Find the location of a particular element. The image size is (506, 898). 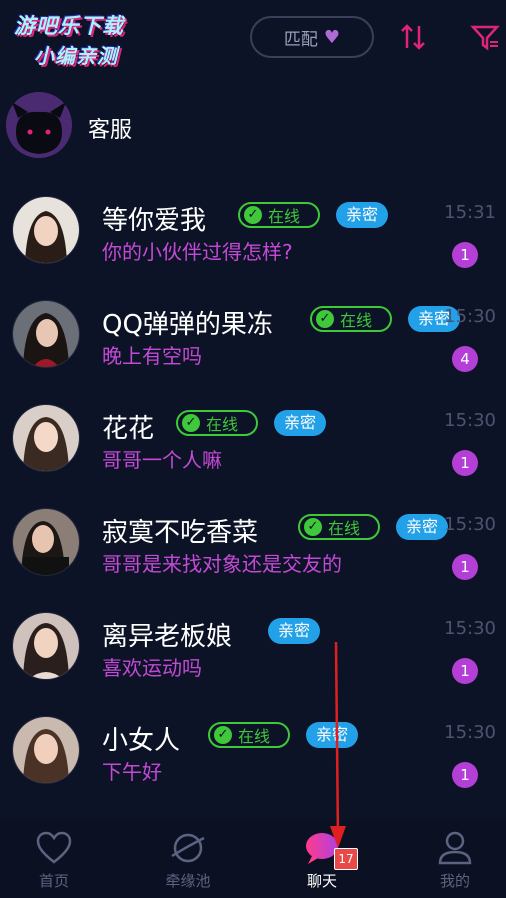

contact-name: 离异老板娘 is located at coordinates (167, 637).